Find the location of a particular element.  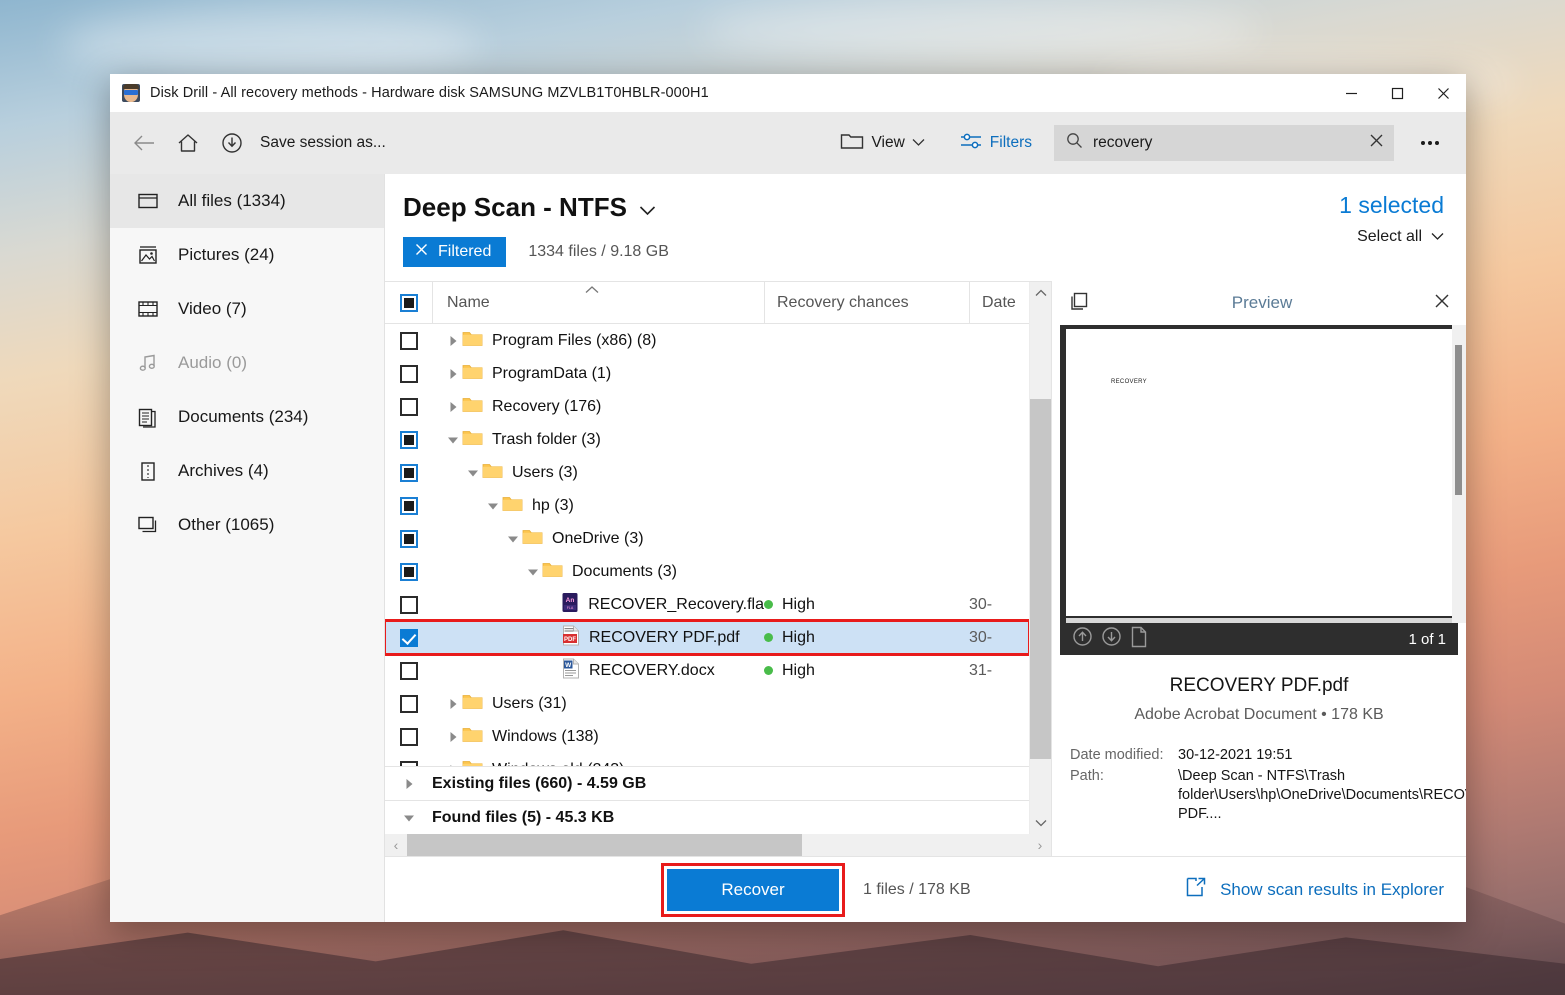

filtered-chip: Filtered is located at coordinates (455, 252).